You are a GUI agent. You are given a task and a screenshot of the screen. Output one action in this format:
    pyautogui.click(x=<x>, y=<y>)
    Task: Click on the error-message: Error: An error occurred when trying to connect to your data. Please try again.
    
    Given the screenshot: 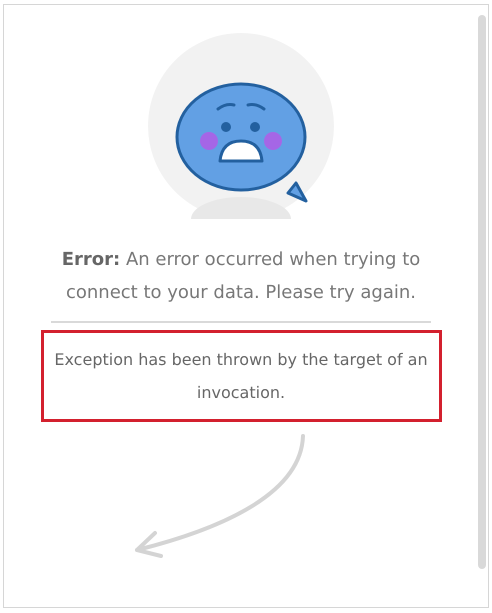 What is the action you would take?
    pyautogui.click(x=241, y=276)
    